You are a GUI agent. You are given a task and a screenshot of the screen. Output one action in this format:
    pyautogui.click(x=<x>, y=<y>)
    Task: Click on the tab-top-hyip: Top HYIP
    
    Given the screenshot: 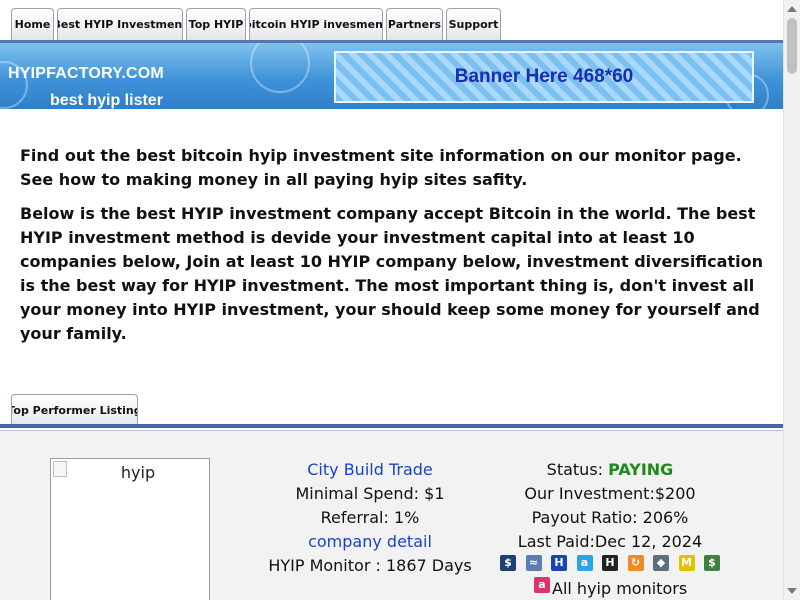 What is the action you would take?
    pyautogui.click(x=216, y=24)
    